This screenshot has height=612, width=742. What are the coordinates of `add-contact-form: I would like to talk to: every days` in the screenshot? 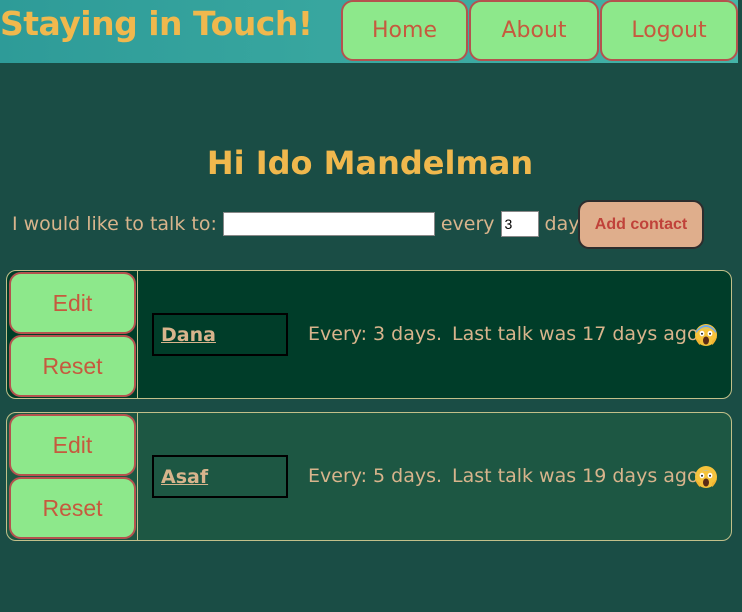 It's located at (300, 224).